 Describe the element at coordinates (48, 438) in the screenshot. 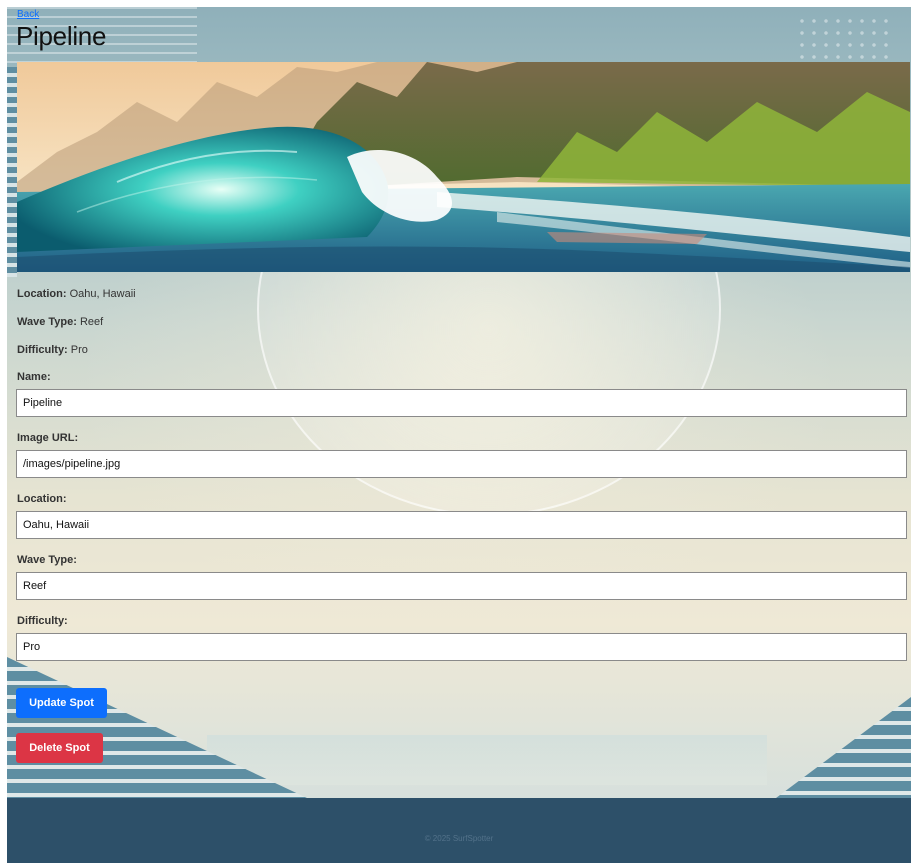

I see `image-url-label: Image URL:` at that location.